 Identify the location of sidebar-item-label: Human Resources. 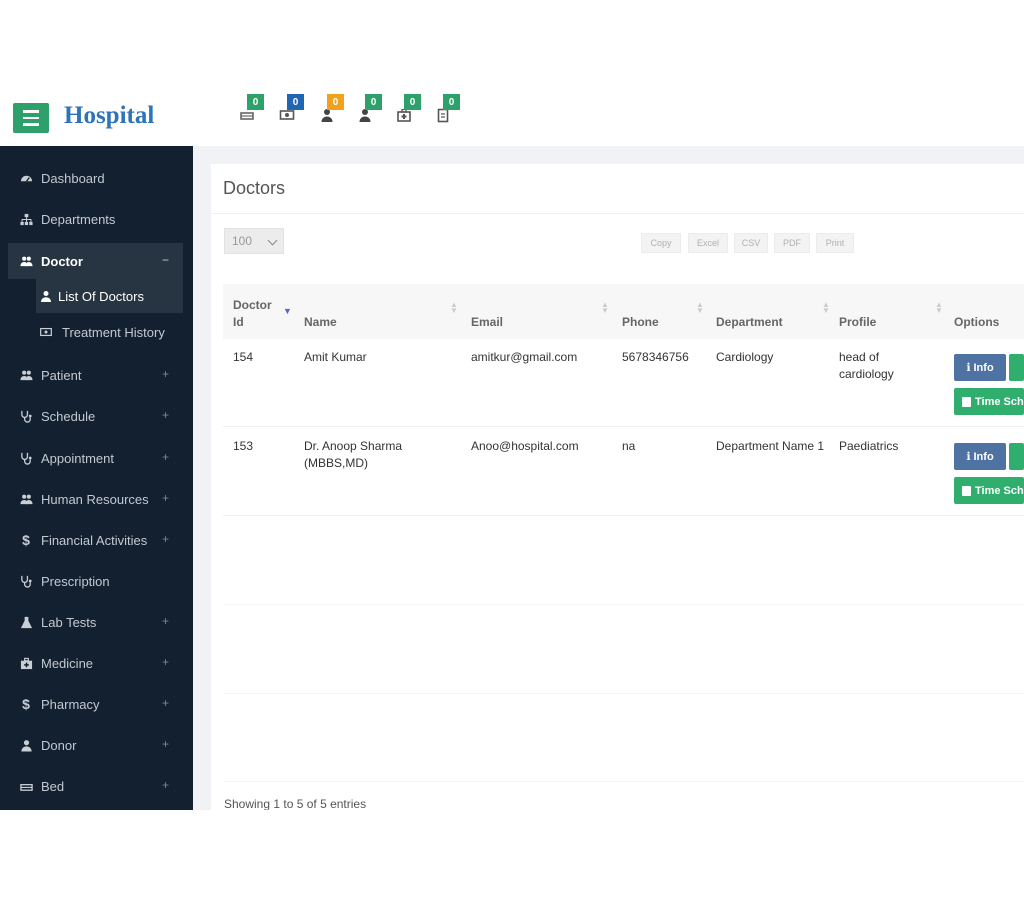
(95, 499).